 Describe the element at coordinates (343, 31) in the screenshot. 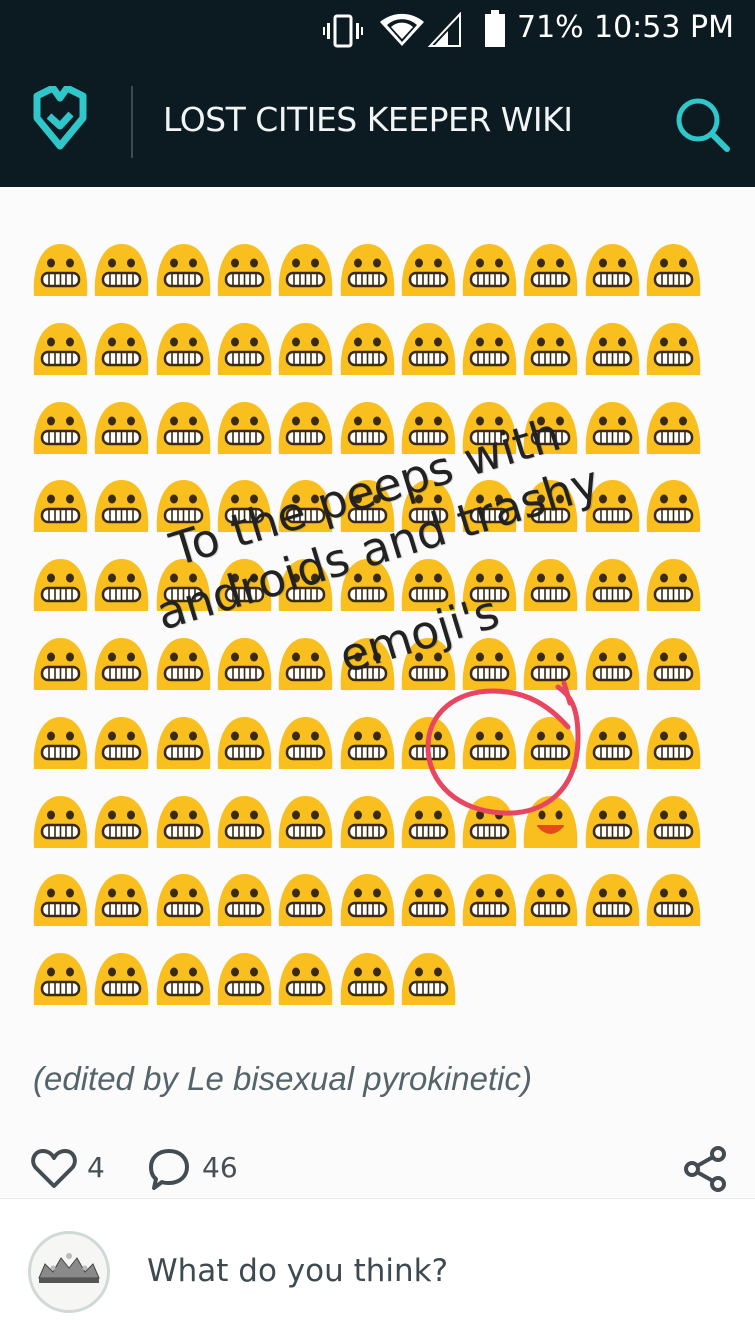

I see `vibrate-icon` at that location.